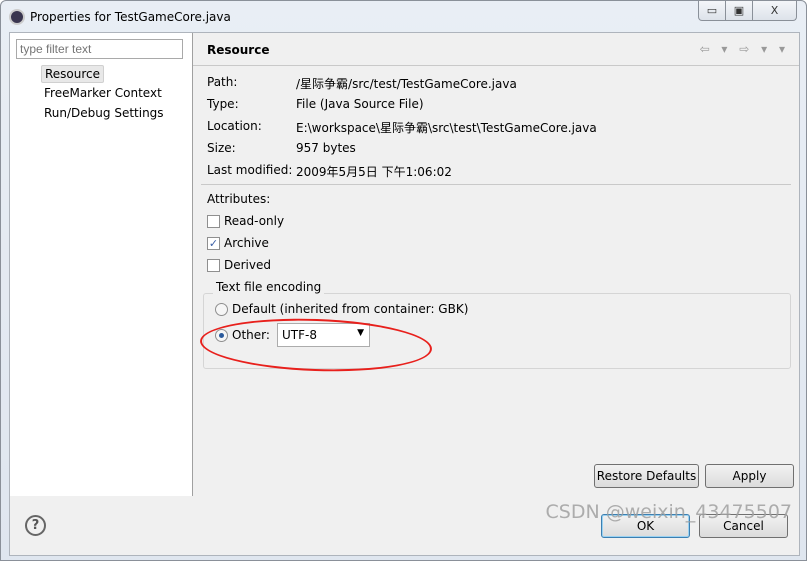  What do you see at coordinates (646, 476) in the screenshot?
I see `restore-defaults-button: Restore Defaults` at bounding box center [646, 476].